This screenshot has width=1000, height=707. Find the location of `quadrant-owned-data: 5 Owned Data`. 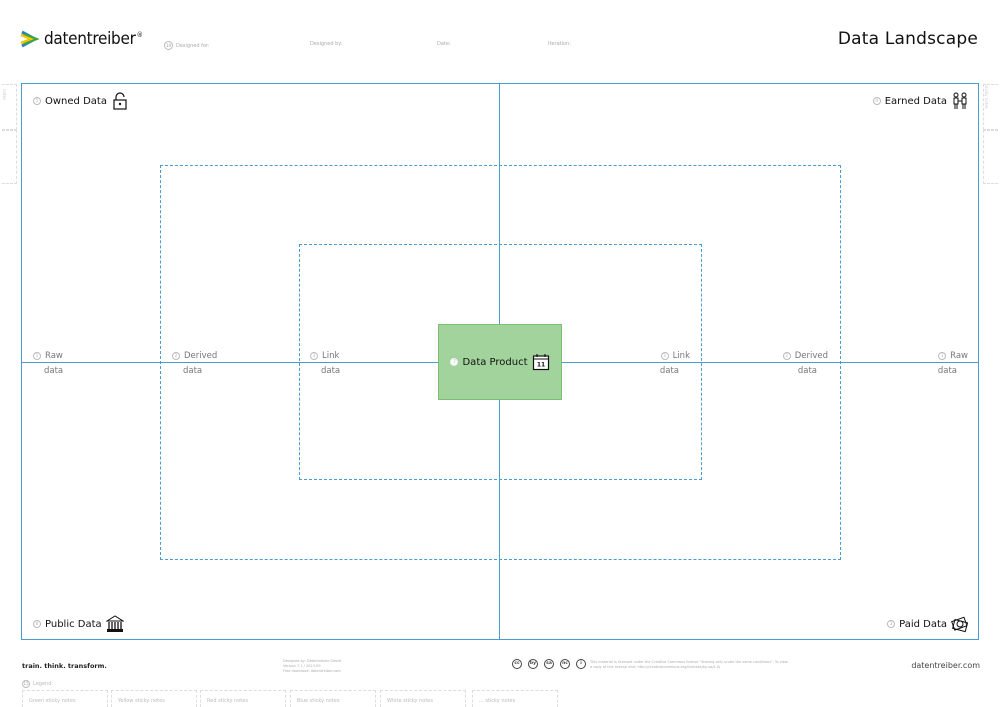

quadrant-owned-data: 5 Owned Data is located at coordinates (81, 101).